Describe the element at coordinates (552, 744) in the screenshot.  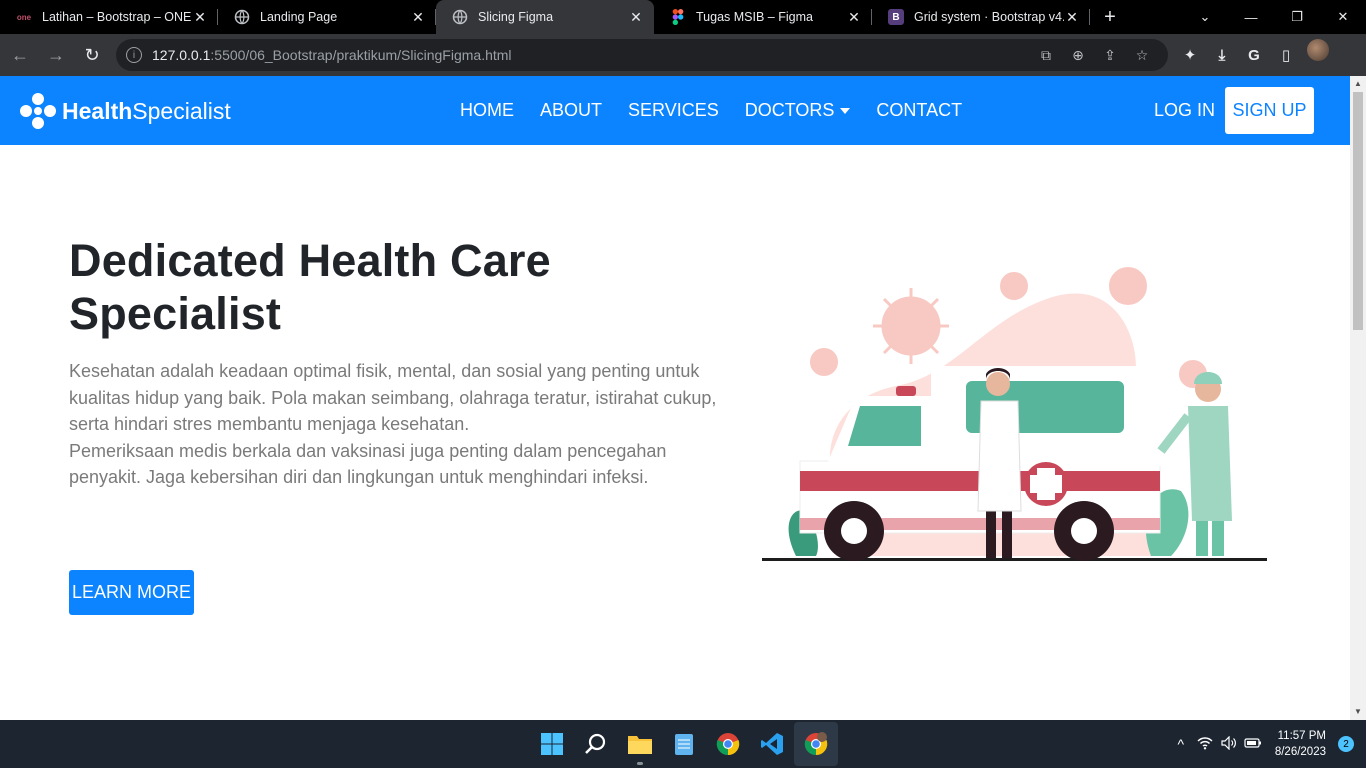
I see `windows-start-icon` at that location.